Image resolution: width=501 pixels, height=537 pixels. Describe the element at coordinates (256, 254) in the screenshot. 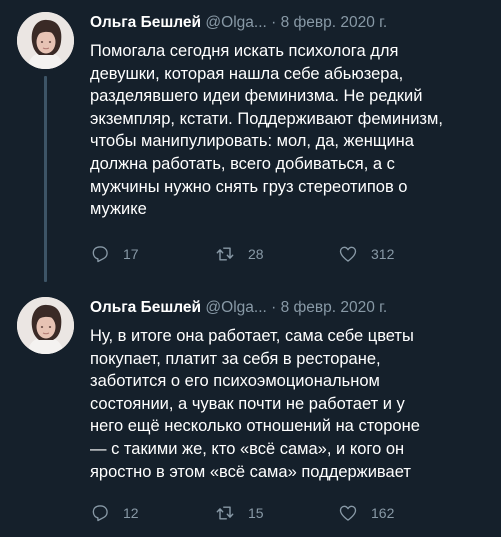

I see `retweet-count: 28` at that location.